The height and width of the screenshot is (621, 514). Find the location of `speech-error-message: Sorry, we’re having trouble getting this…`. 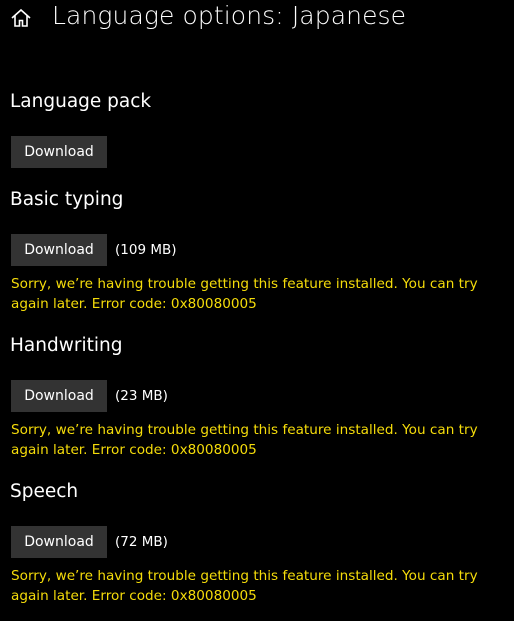

speech-error-message: Sorry, we’re having trouble getting this… is located at coordinates (244, 586).